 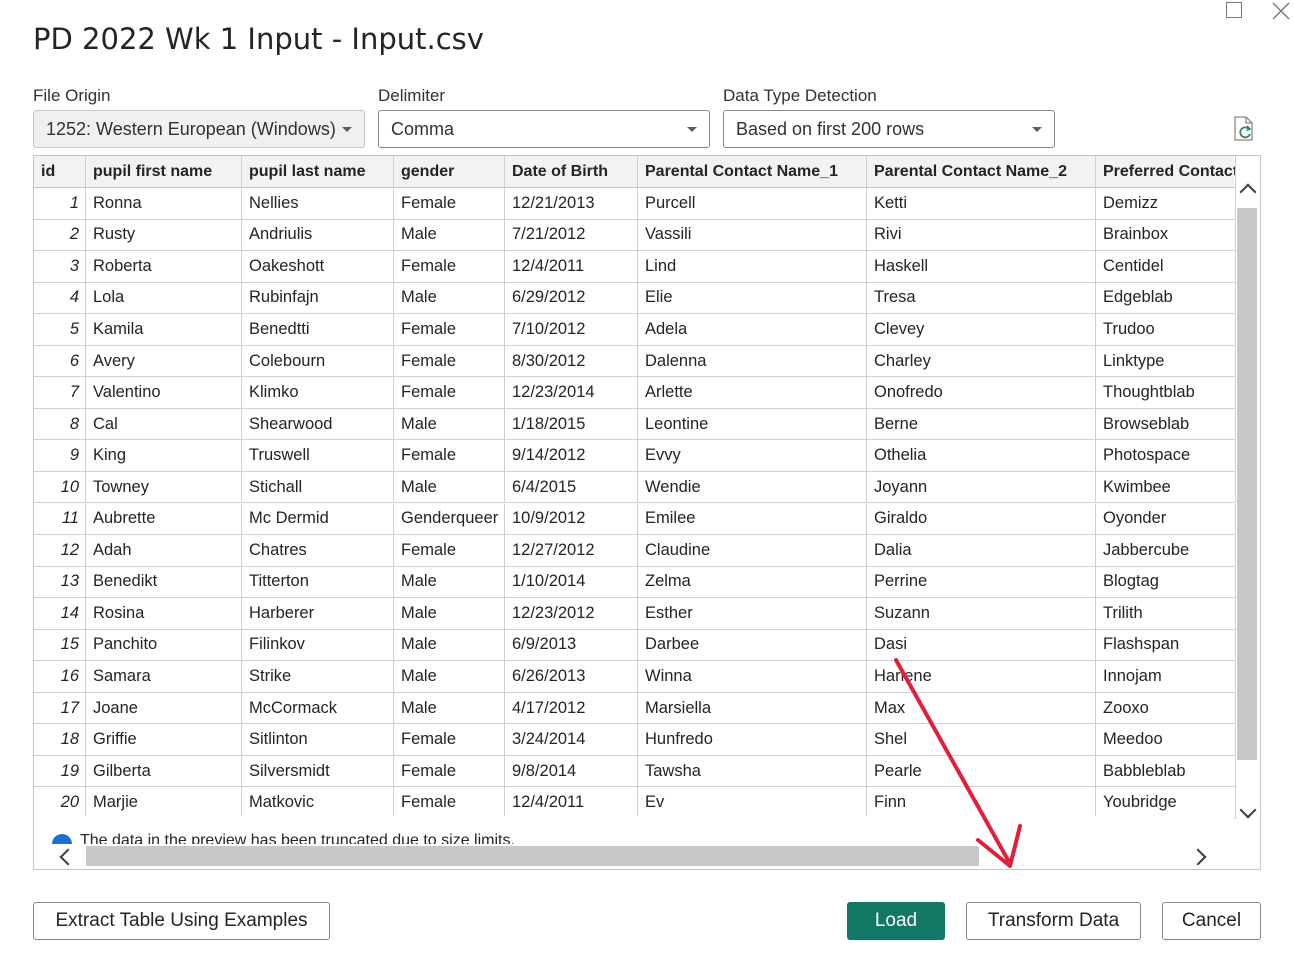 What do you see at coordinates (449, 172) in the screenshot?
I see `column-header: gender` at bounding box center [449, 172].